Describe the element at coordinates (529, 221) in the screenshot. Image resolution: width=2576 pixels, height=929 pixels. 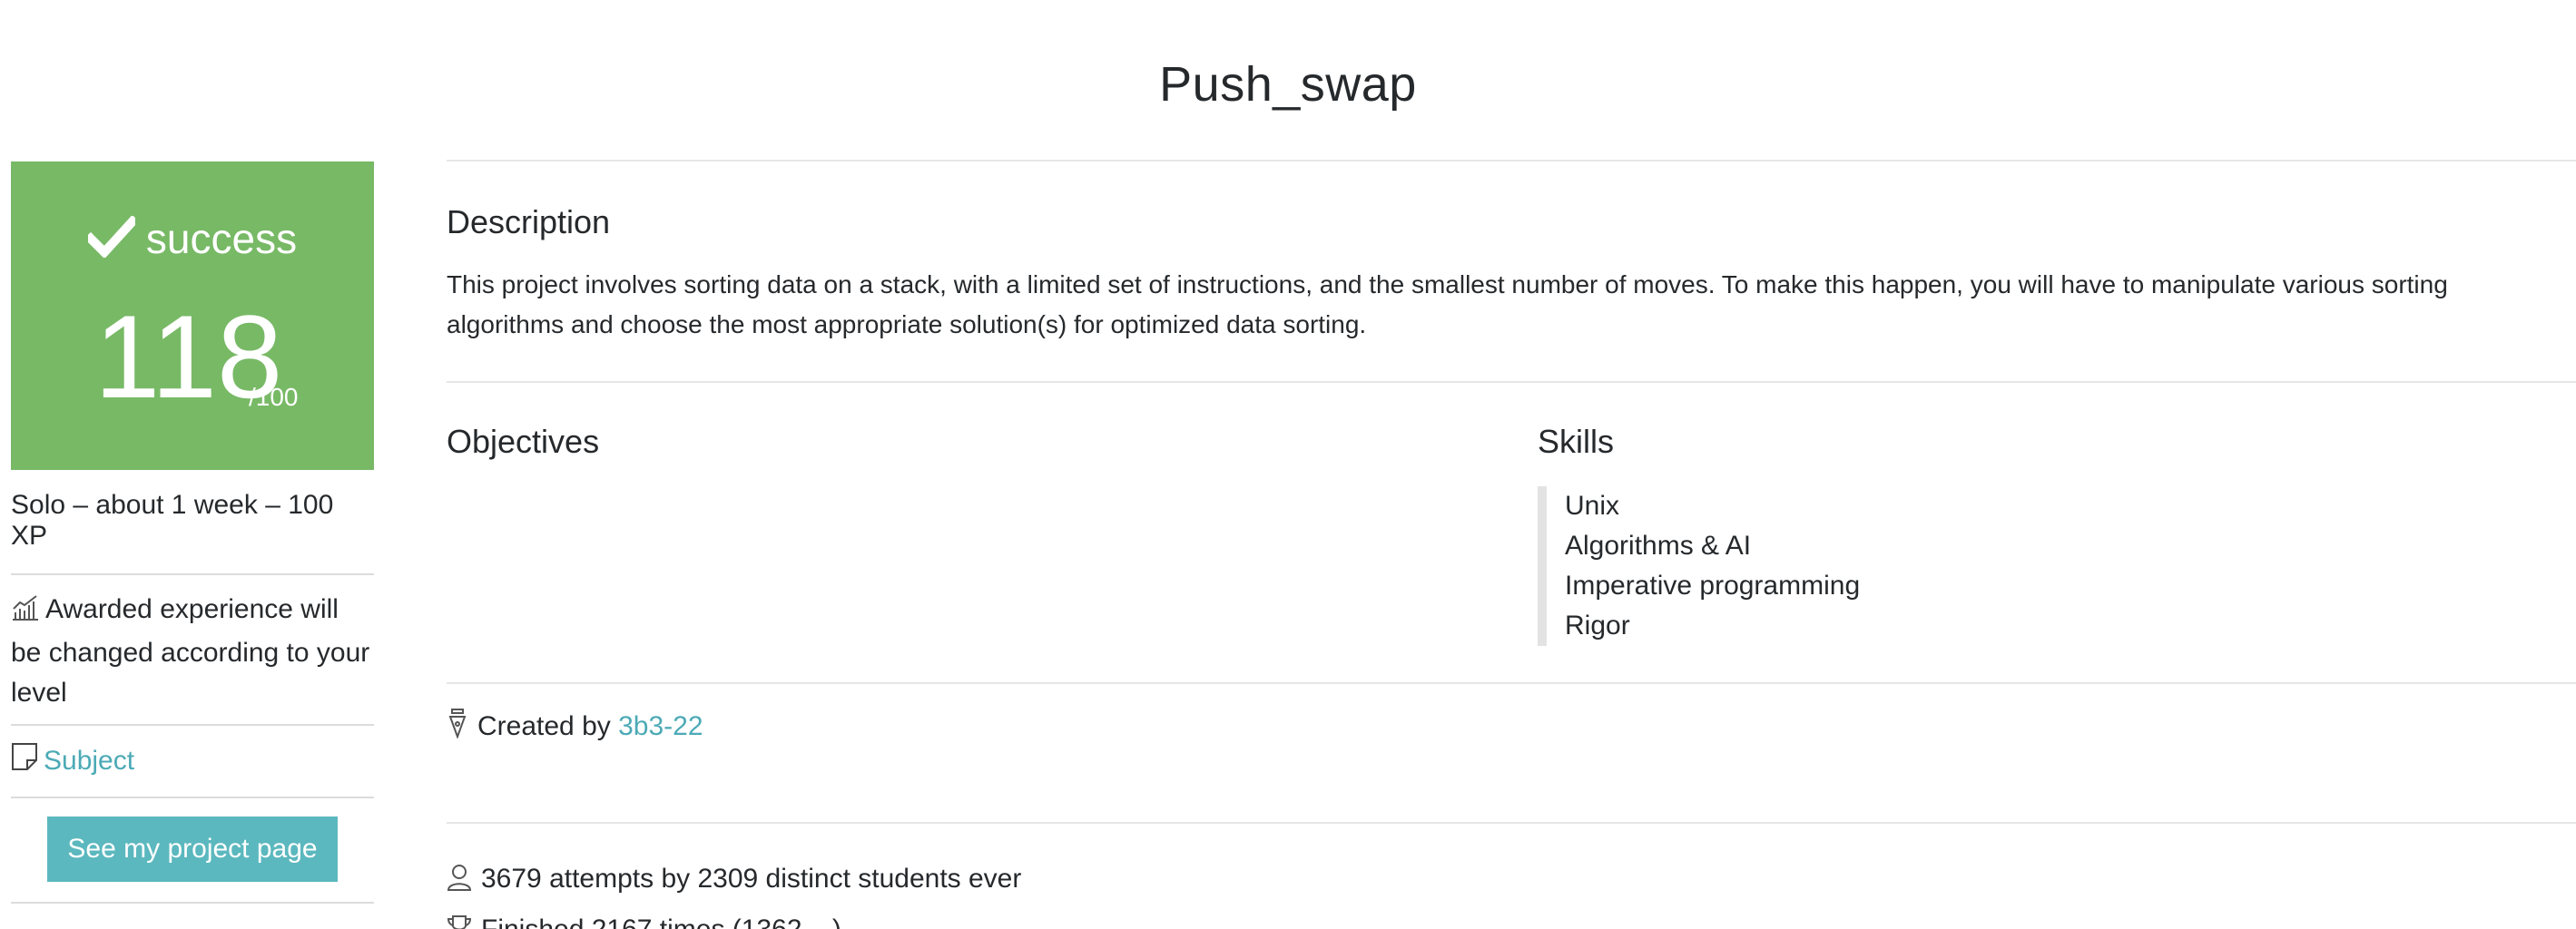
I see `description-heading: Description` at that location.